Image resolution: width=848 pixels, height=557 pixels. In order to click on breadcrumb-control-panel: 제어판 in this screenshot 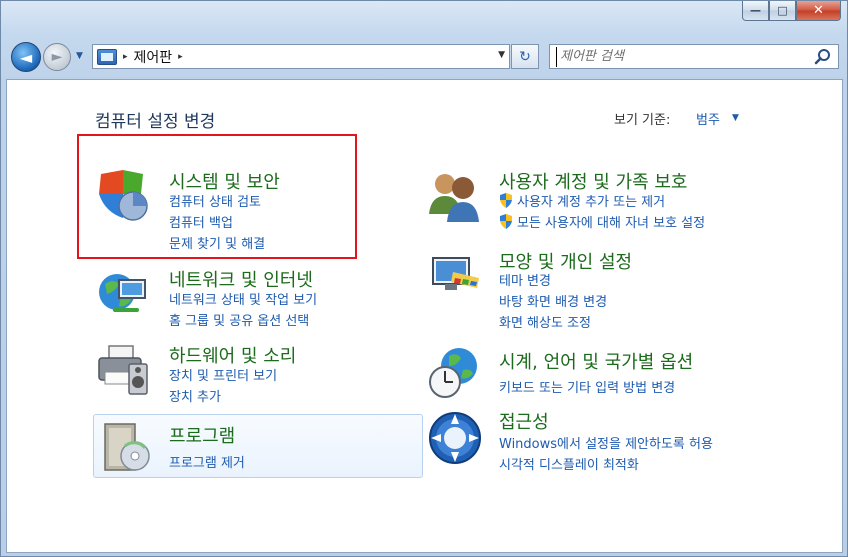, I will do `click(153, 57)`.